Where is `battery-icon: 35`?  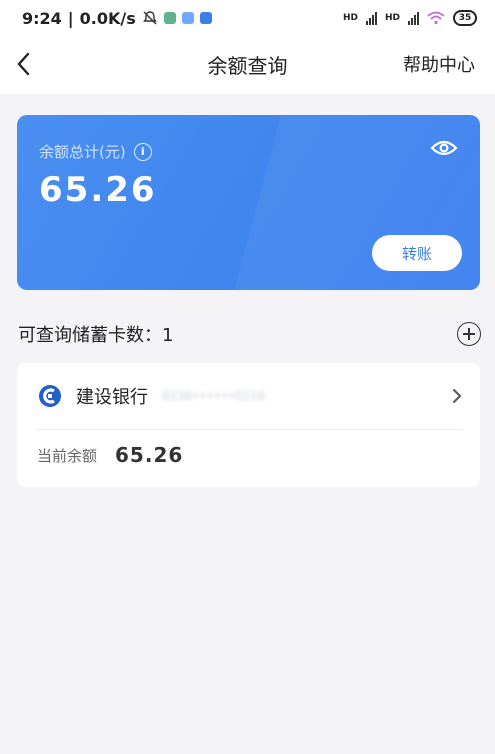 battery-icon: 35 is located at coordinates (465, 18).